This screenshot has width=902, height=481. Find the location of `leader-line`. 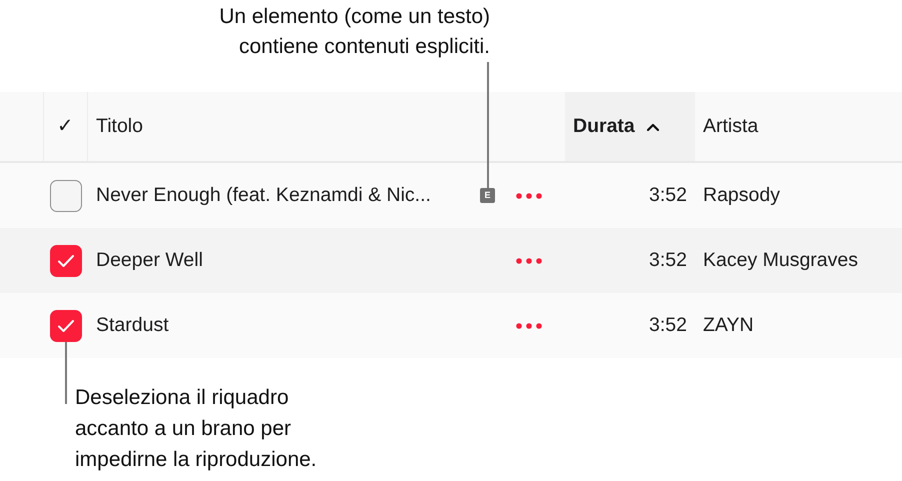

leader-line is located at coordinates (66, 373).